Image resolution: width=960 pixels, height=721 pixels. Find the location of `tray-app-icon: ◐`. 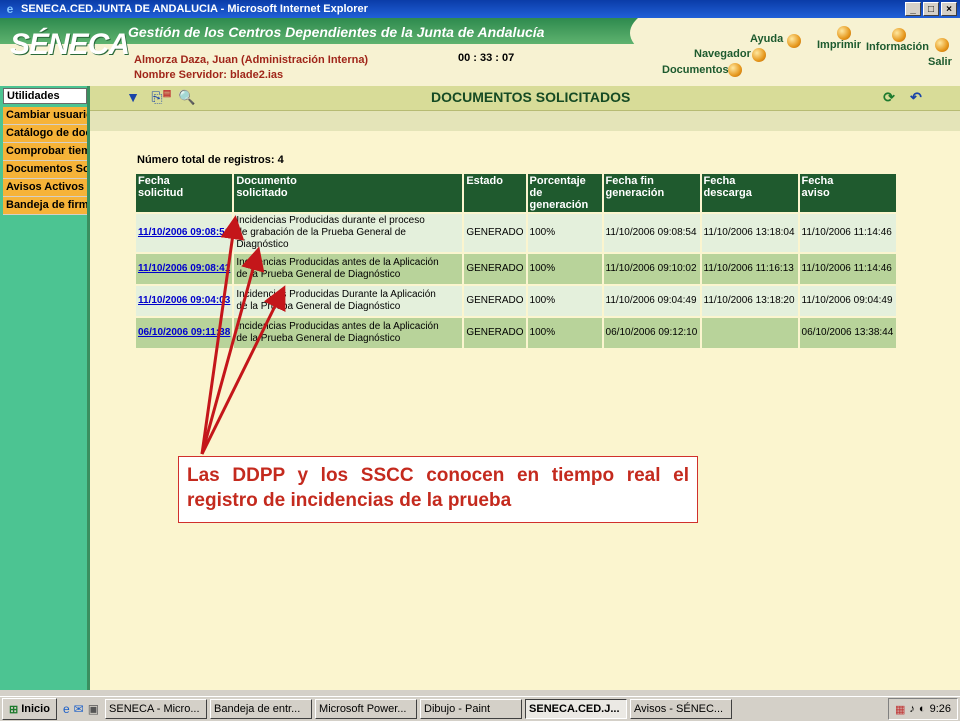

tray-app-icon: ◐ is located at coordinates (922, 709).